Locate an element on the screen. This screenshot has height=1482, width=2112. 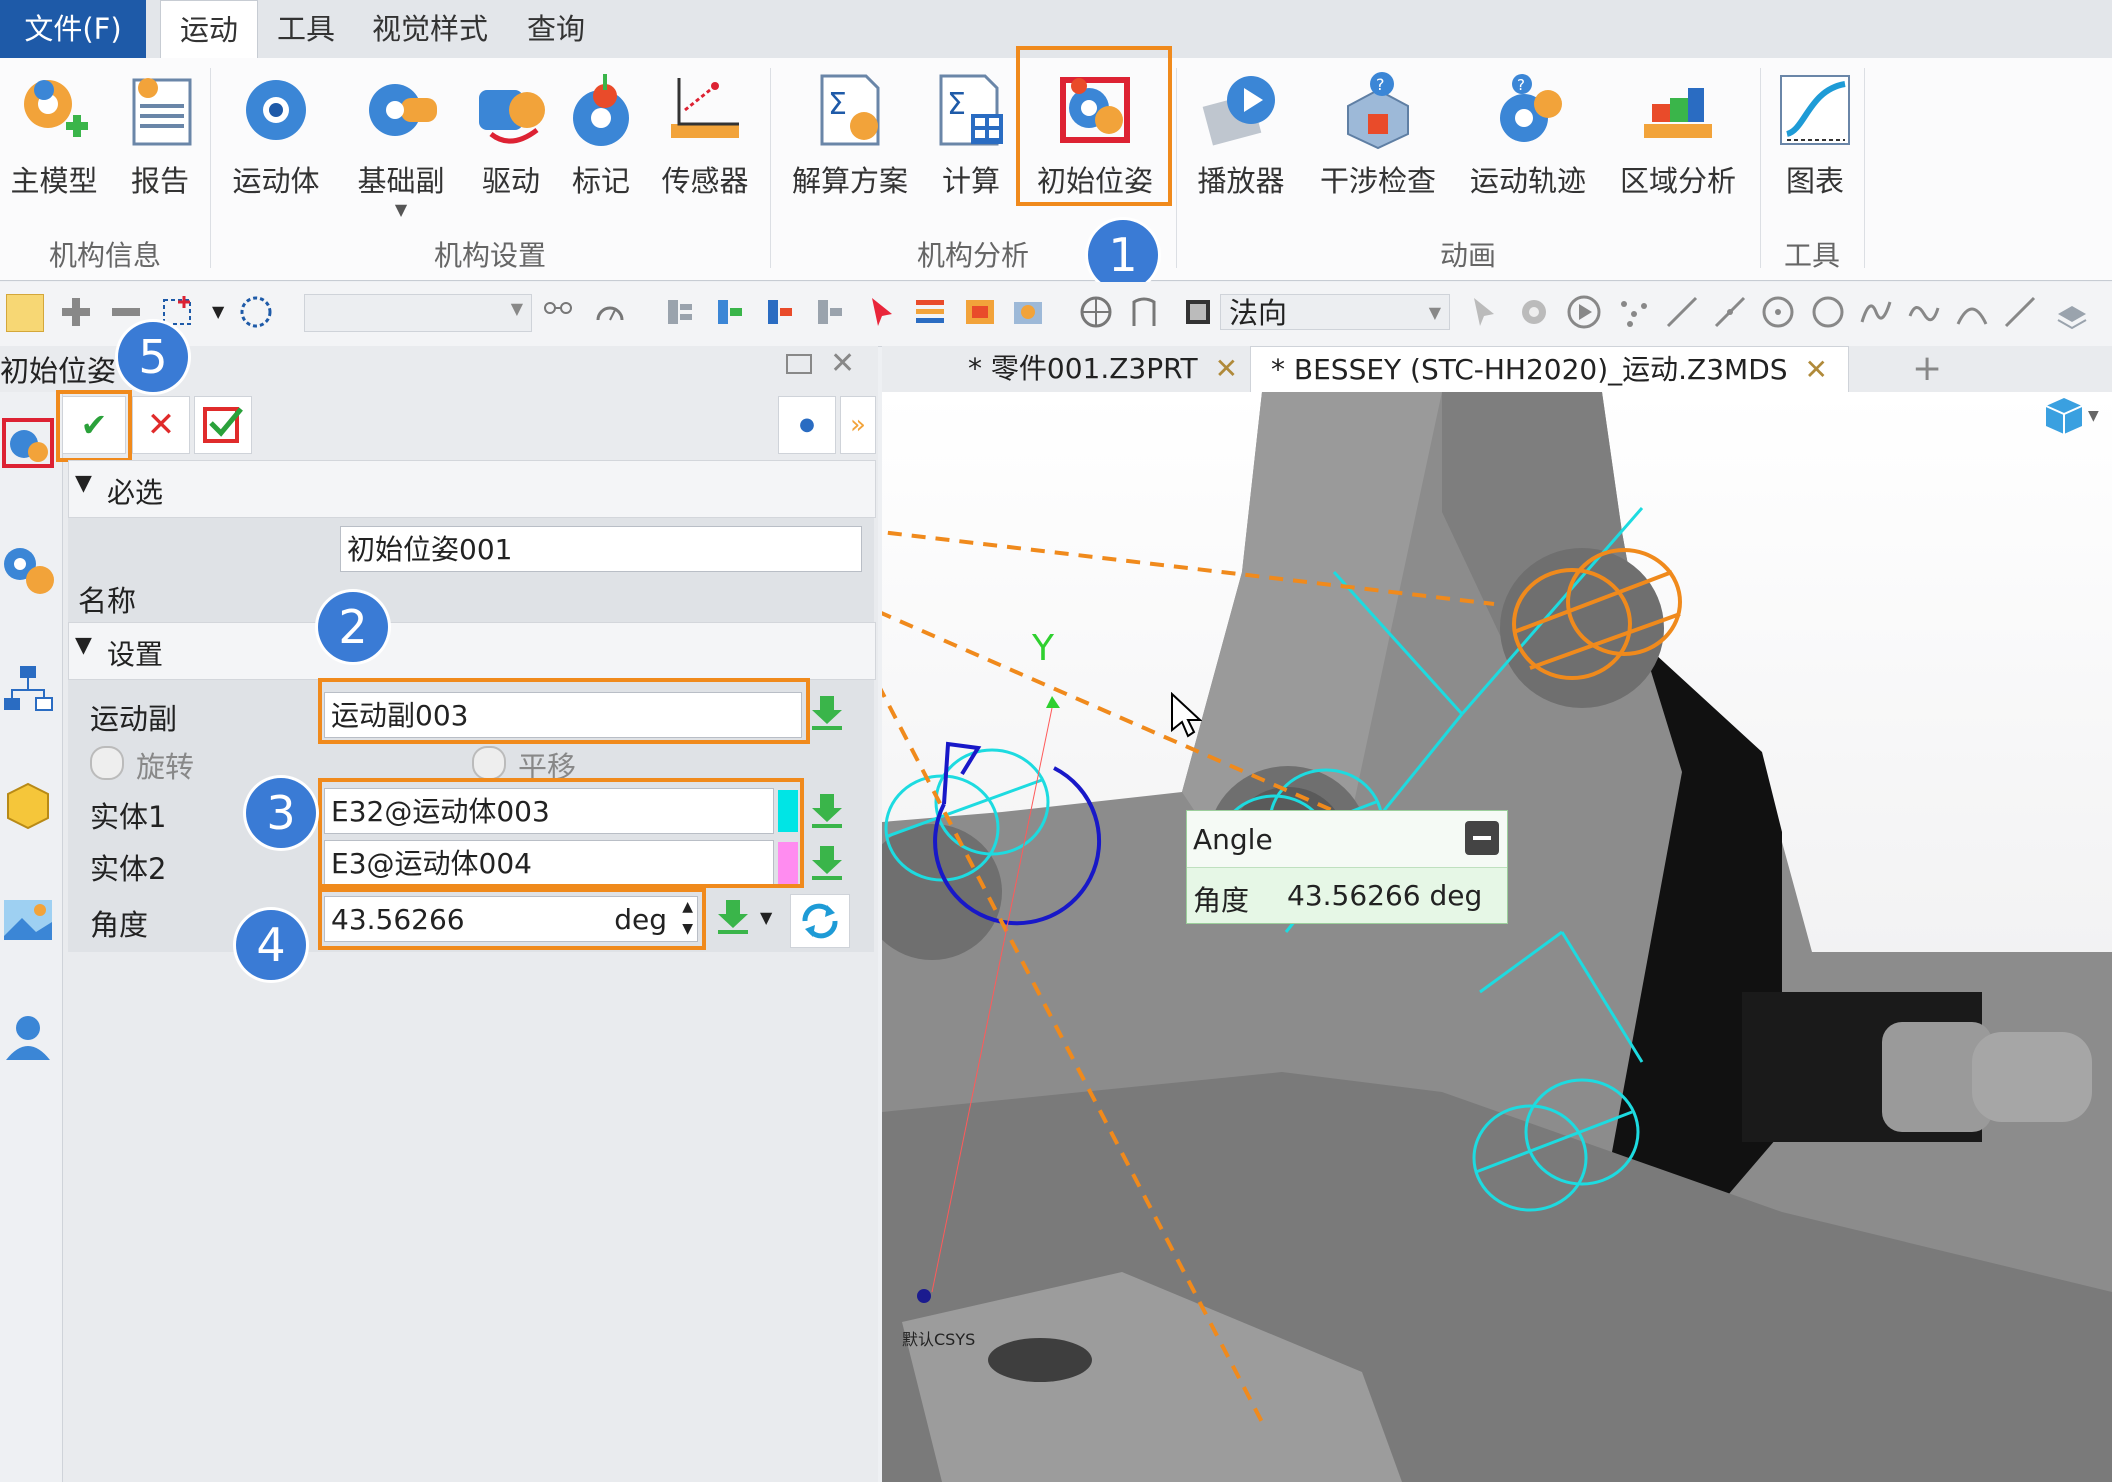
filter-icon is located at coordinates (980, 312).